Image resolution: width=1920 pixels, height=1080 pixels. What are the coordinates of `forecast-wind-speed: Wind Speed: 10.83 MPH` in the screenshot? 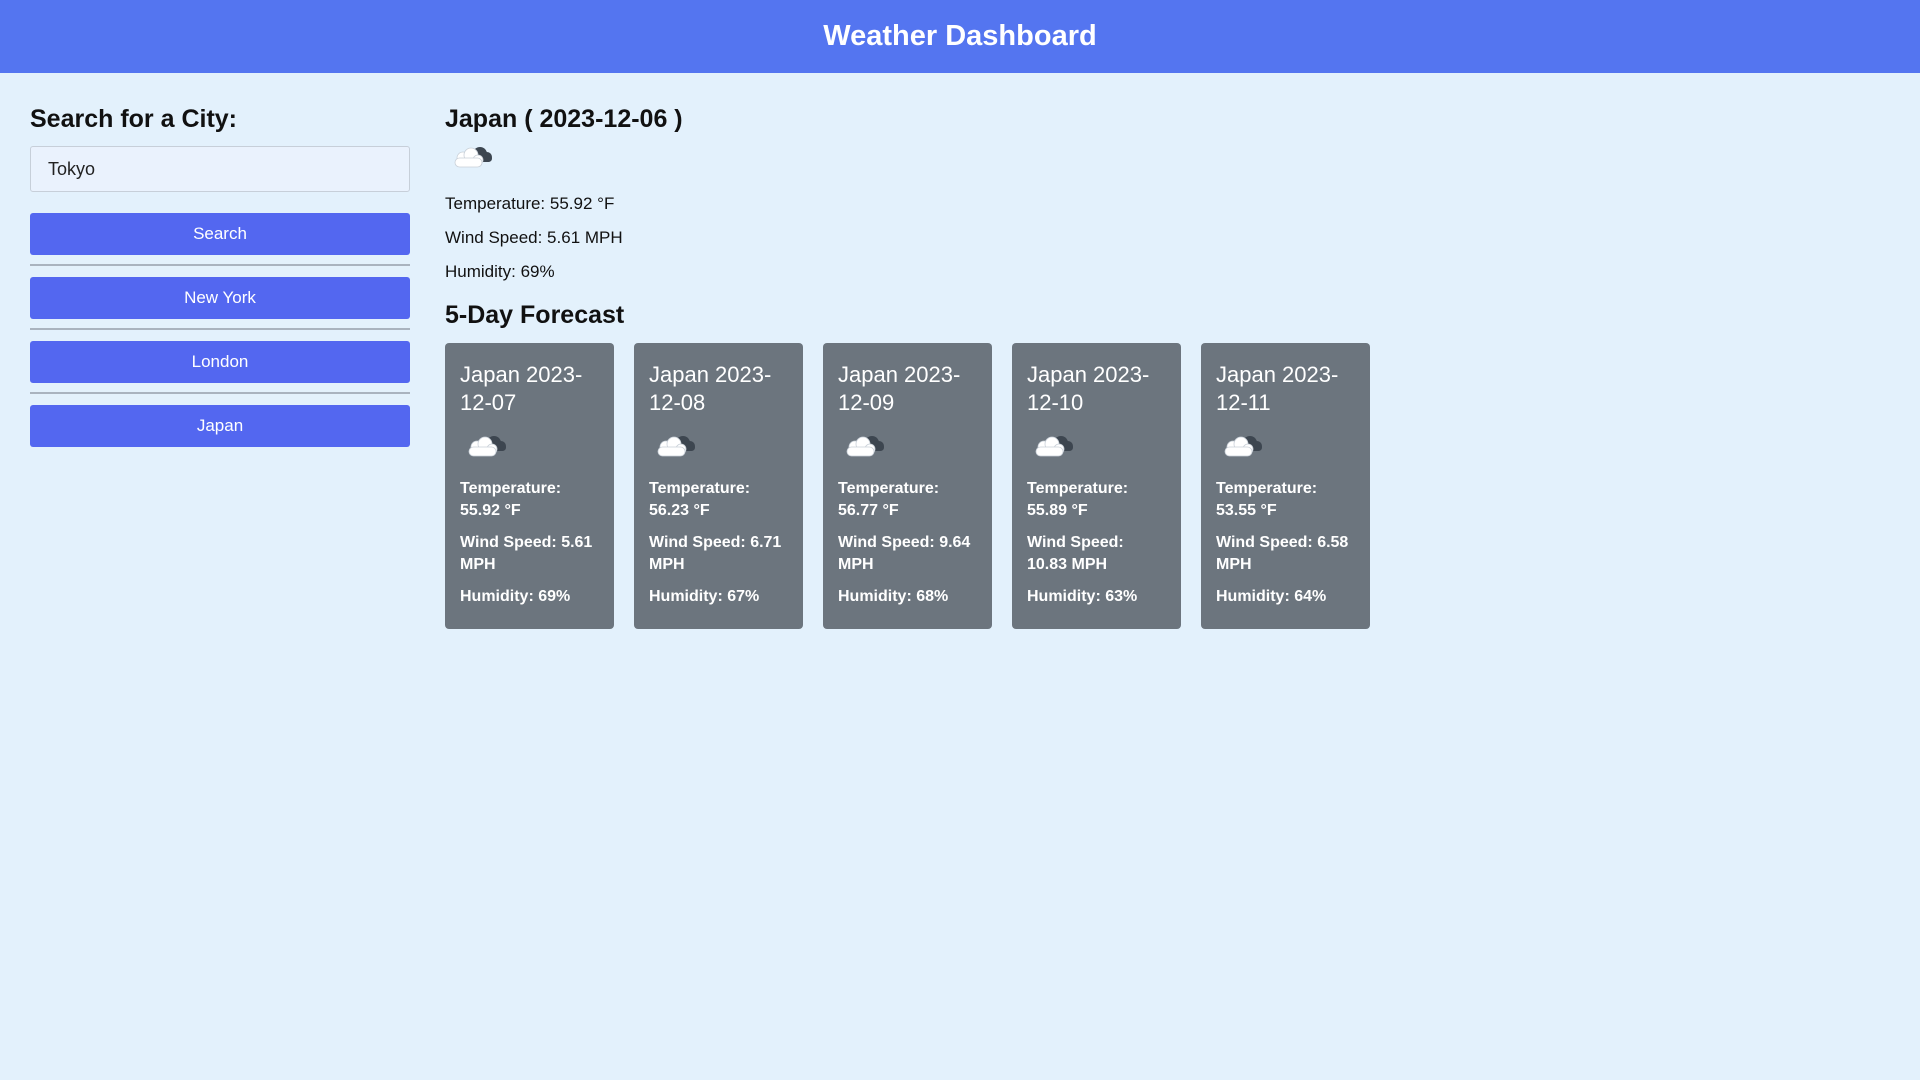 It's located at (1075, 553).